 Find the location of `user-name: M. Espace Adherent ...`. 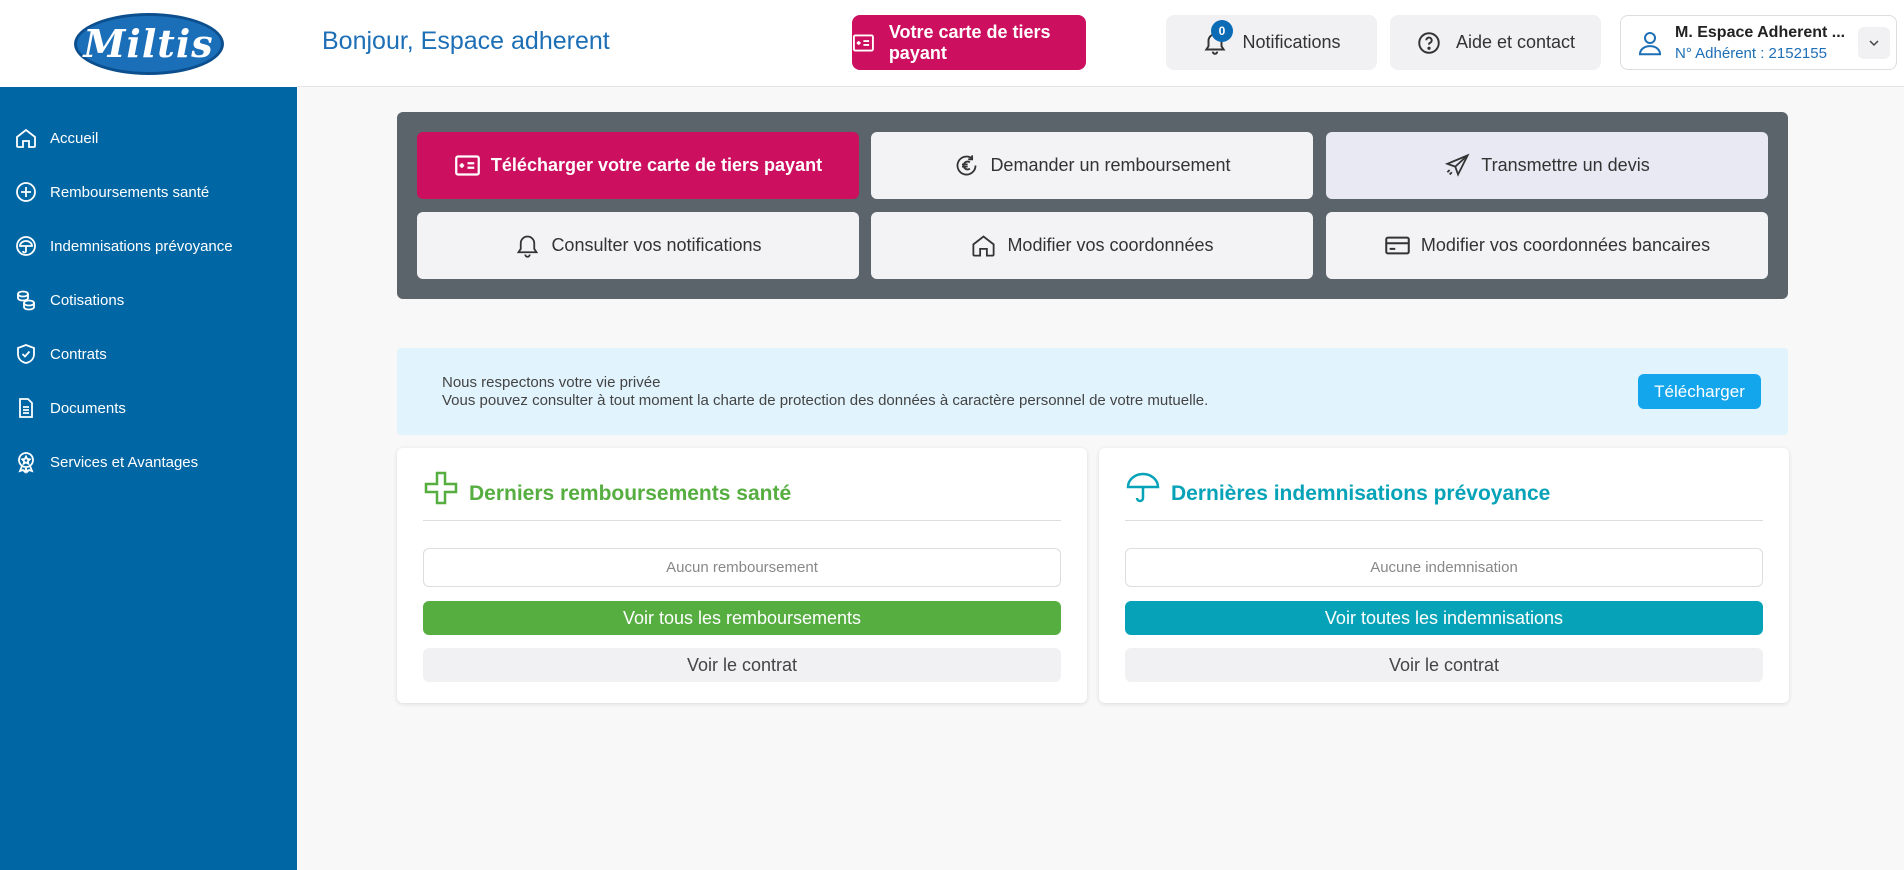

user-name: M. Espace Adherent ... is located at coordinates (1760, 32).